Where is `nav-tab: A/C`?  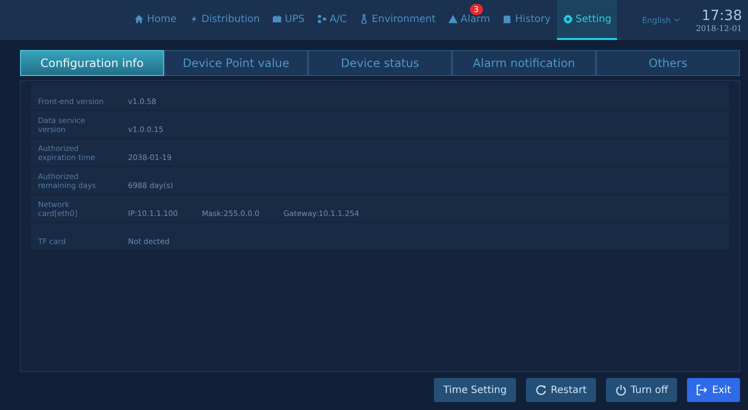 nav-tab: A/C is located at coordinates (331, 20).